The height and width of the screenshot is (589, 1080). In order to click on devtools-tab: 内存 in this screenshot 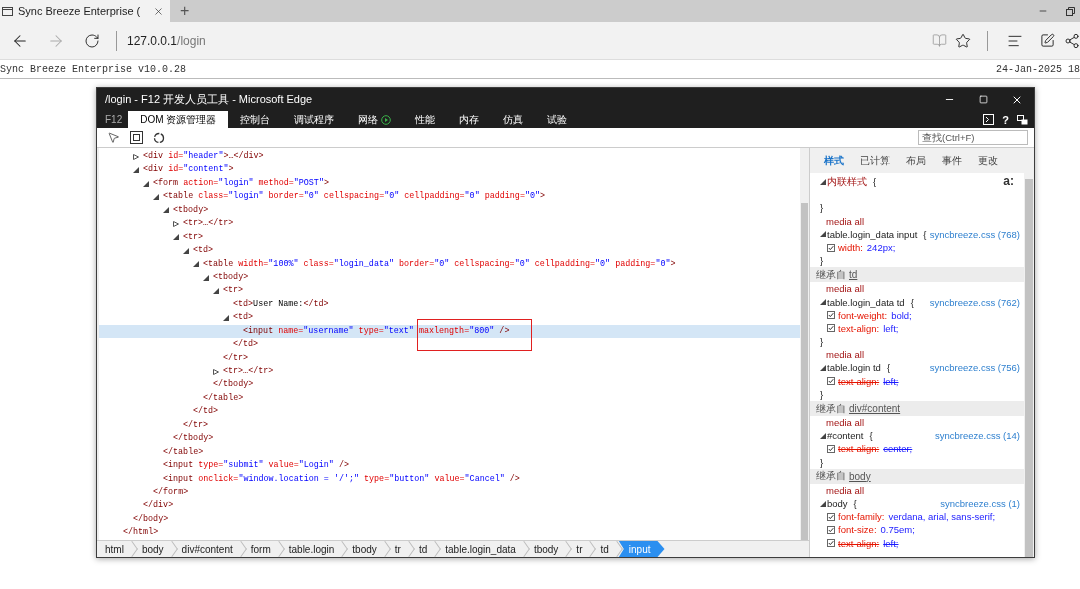, I will do `click(469, 119)`.